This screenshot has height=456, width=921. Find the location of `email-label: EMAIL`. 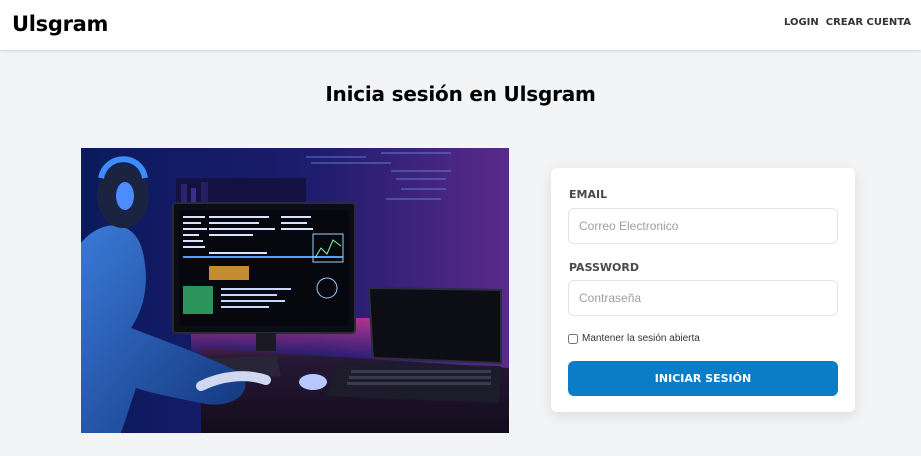

email-label: EMAIL is located at coordinates (588, 194).